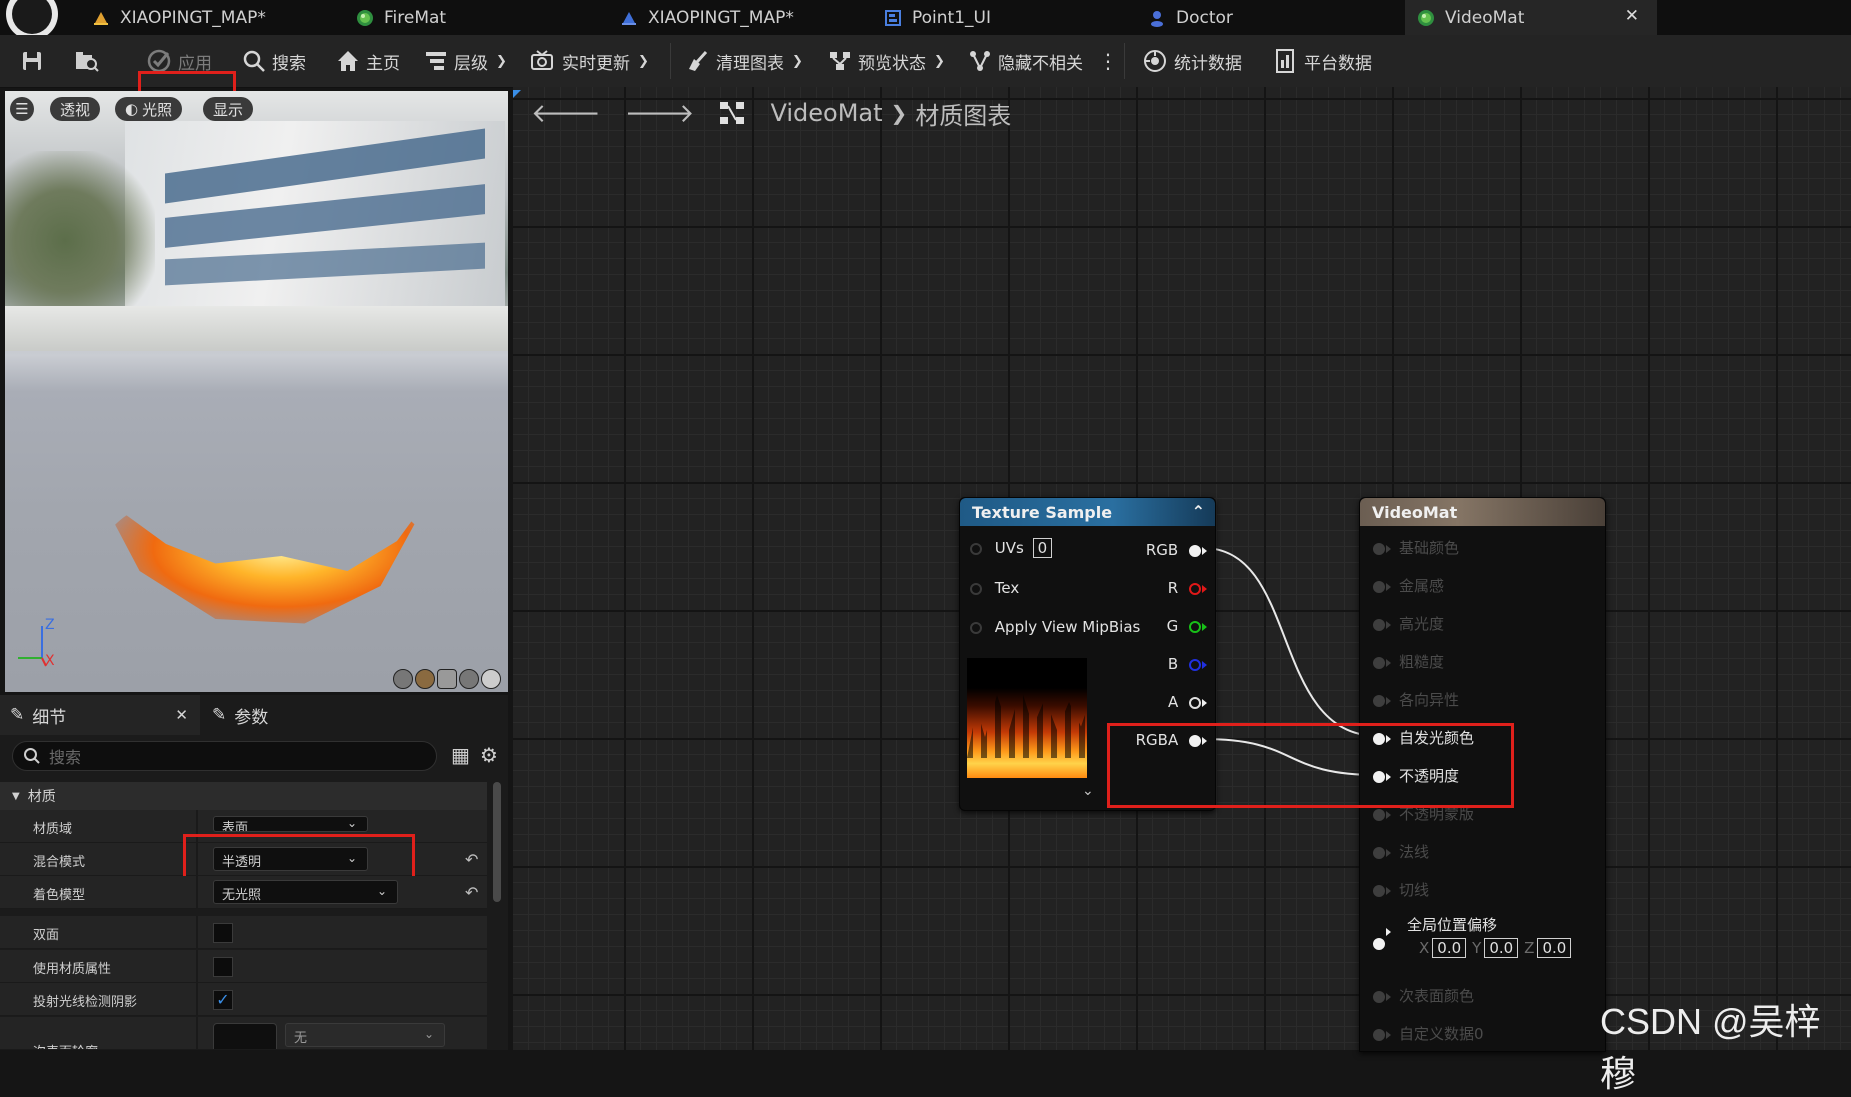 This screenshot has width=1851, height=1097. Describe the element at coordinates (1162, 550) in the screenshot. I see `pin-label: RGB` at that location.